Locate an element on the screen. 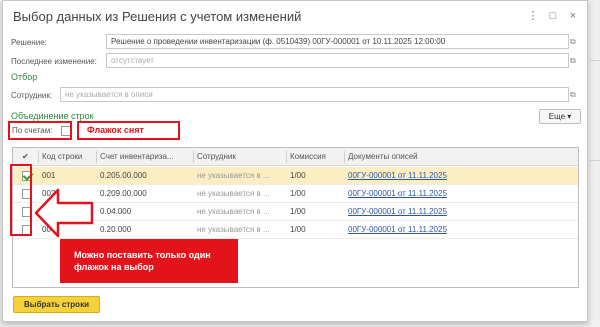  close-icon: × is located at coordinates (573, 16).